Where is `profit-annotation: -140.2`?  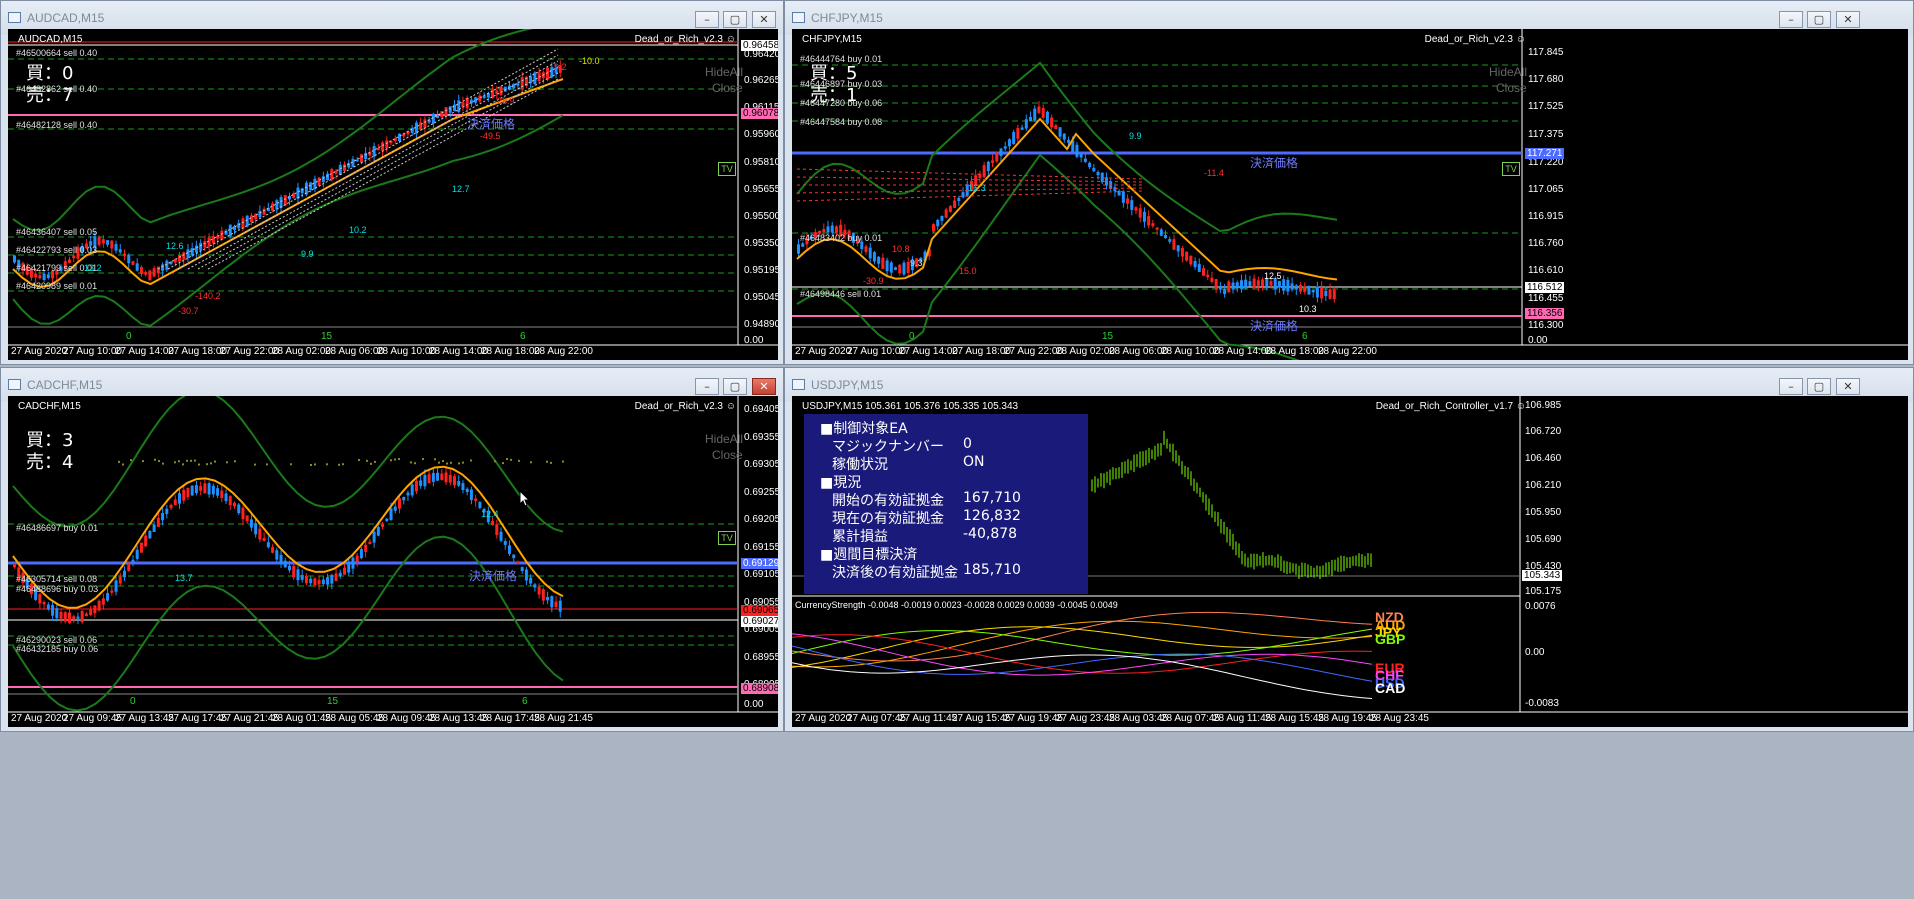
profit-annotation: -140.2 is located at coordinates (208, 296).